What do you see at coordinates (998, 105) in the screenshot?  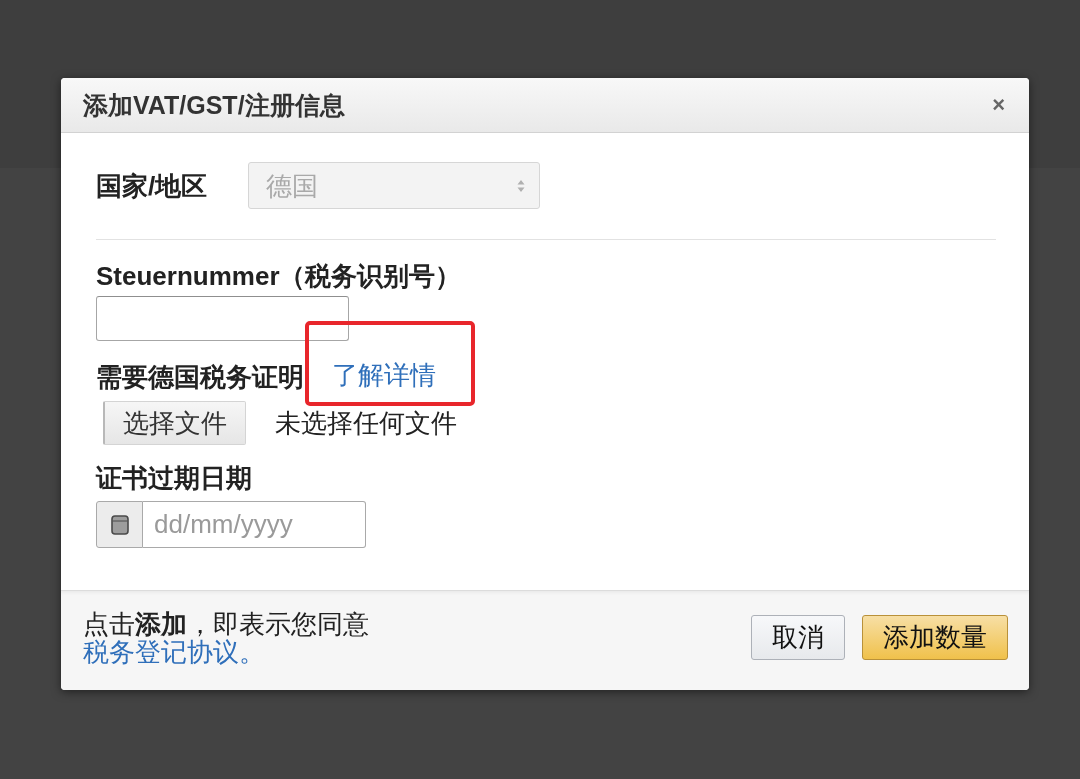 I see `close-button: ×` at bounding box center [998, 105].